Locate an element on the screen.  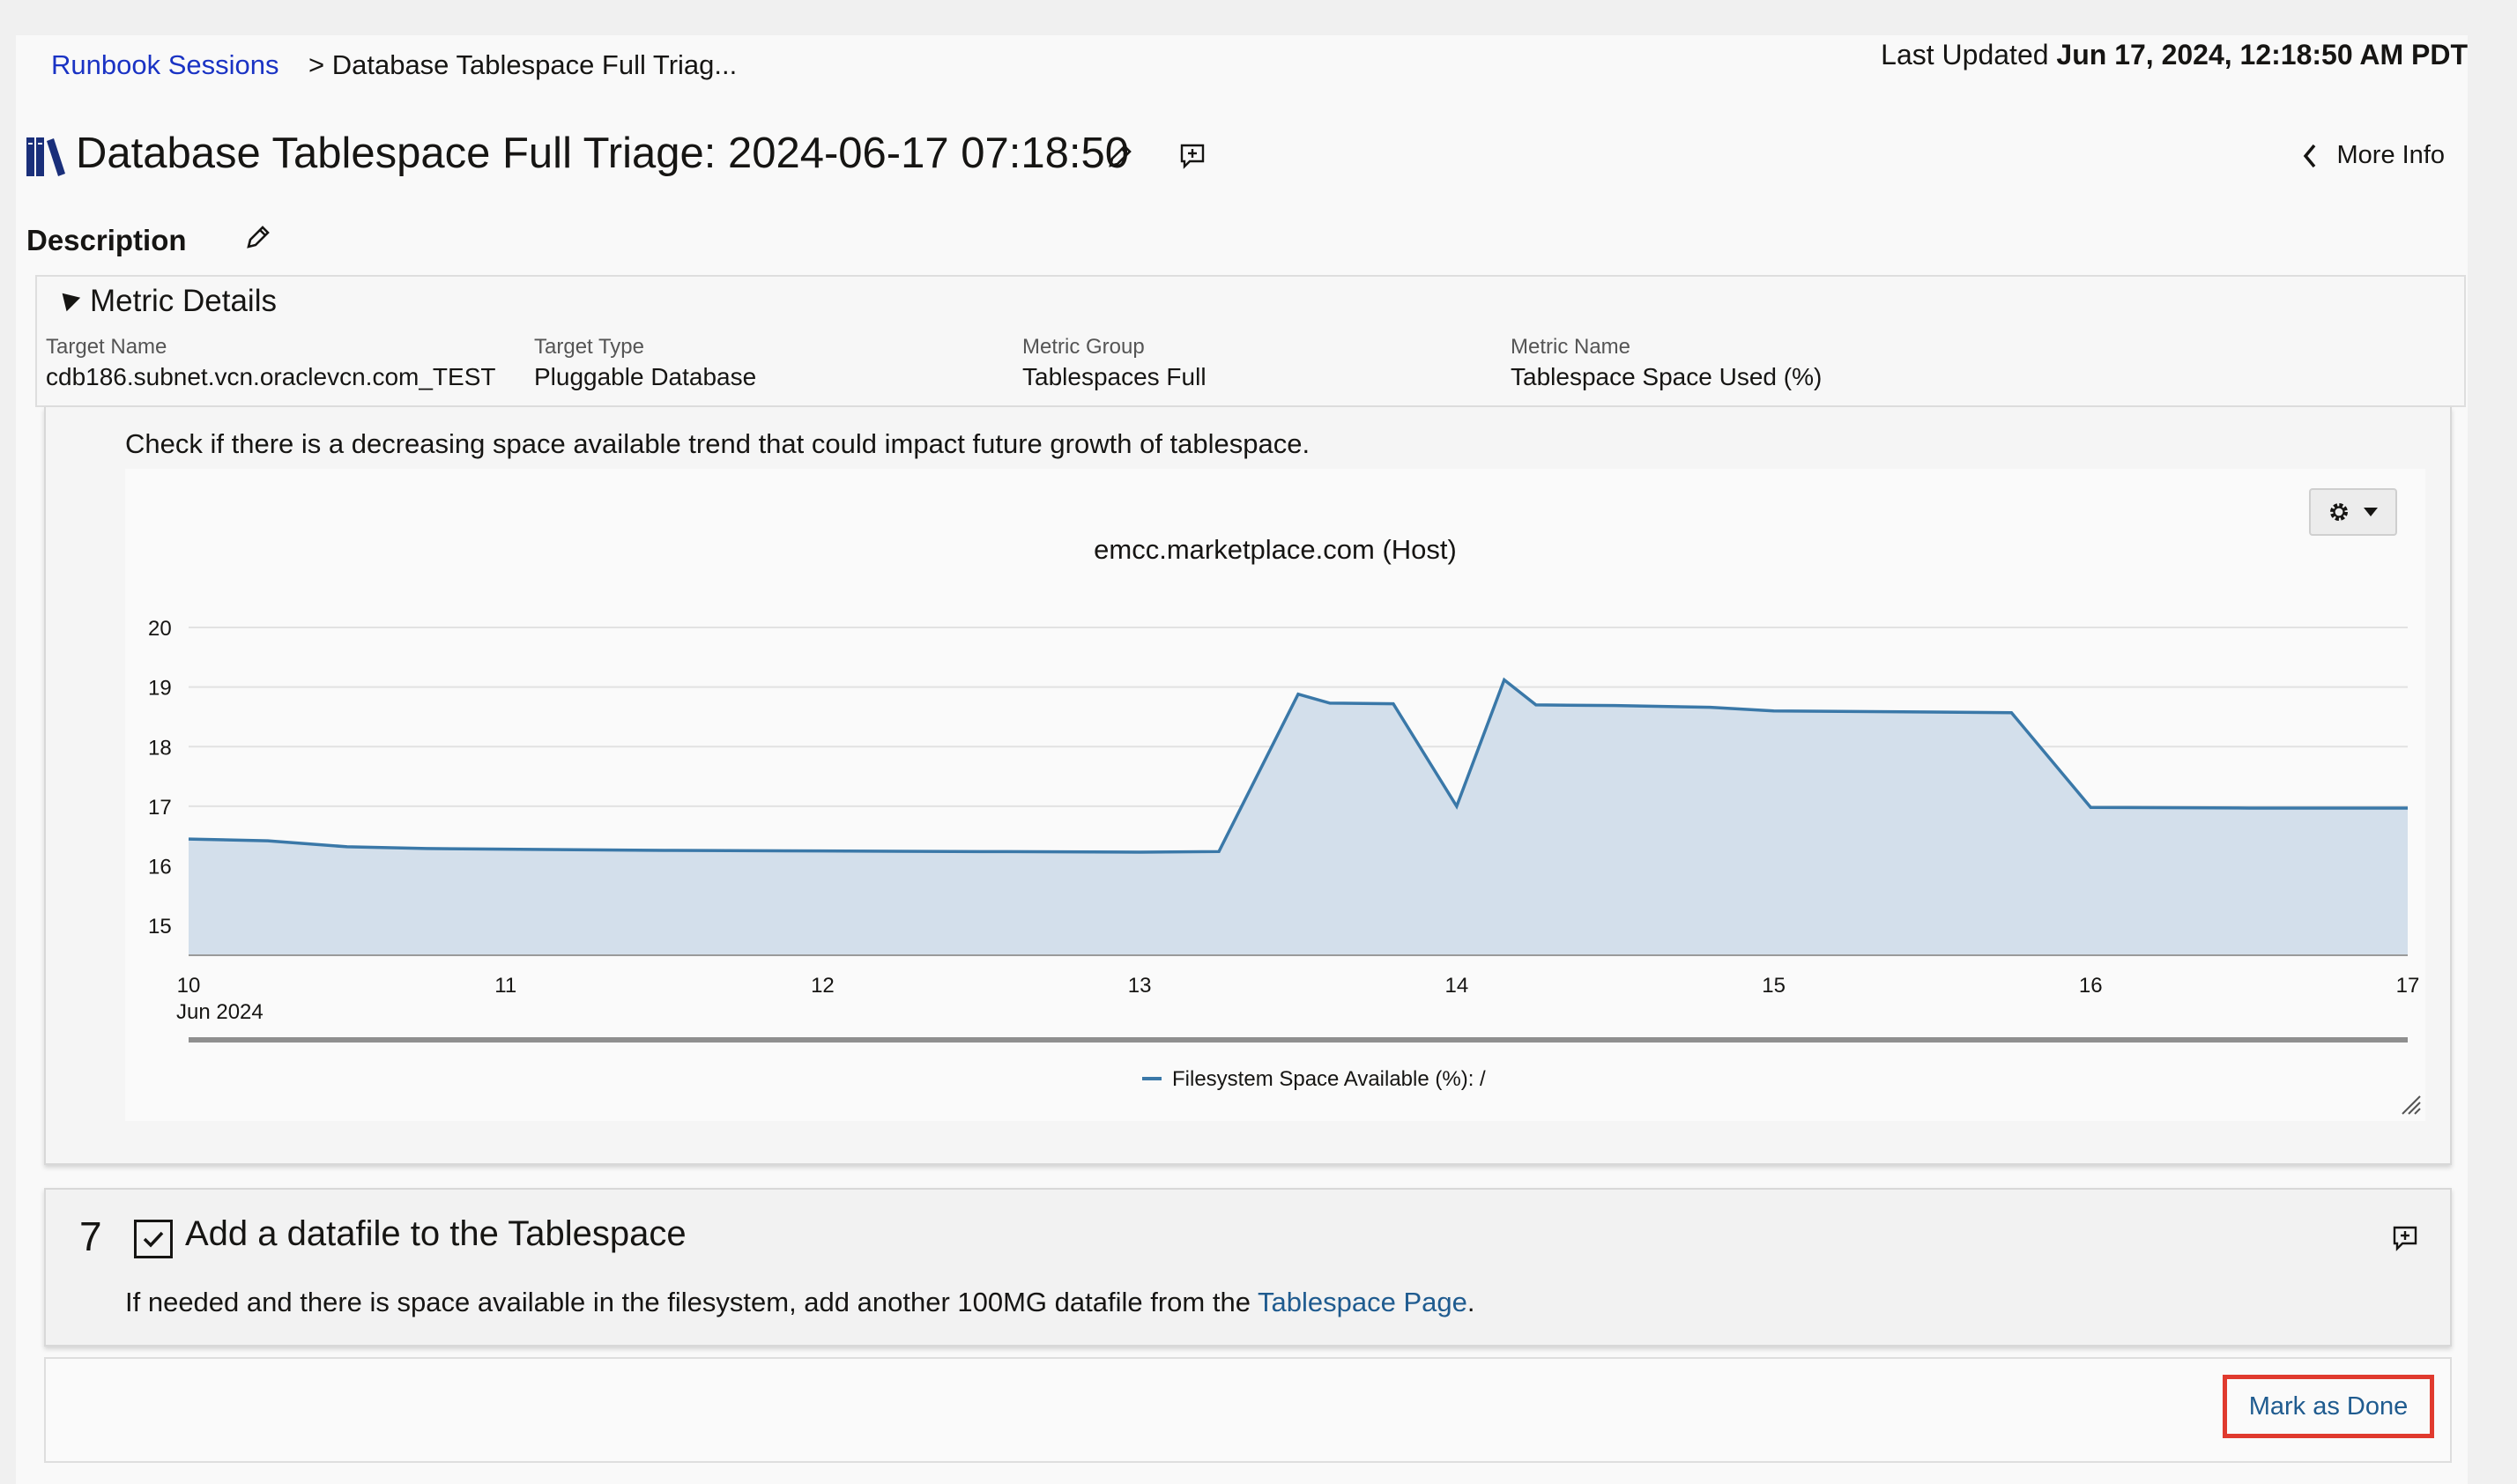
metric-field-target-type: Target Type Pluggable Database is located at coordinates (645, 363).